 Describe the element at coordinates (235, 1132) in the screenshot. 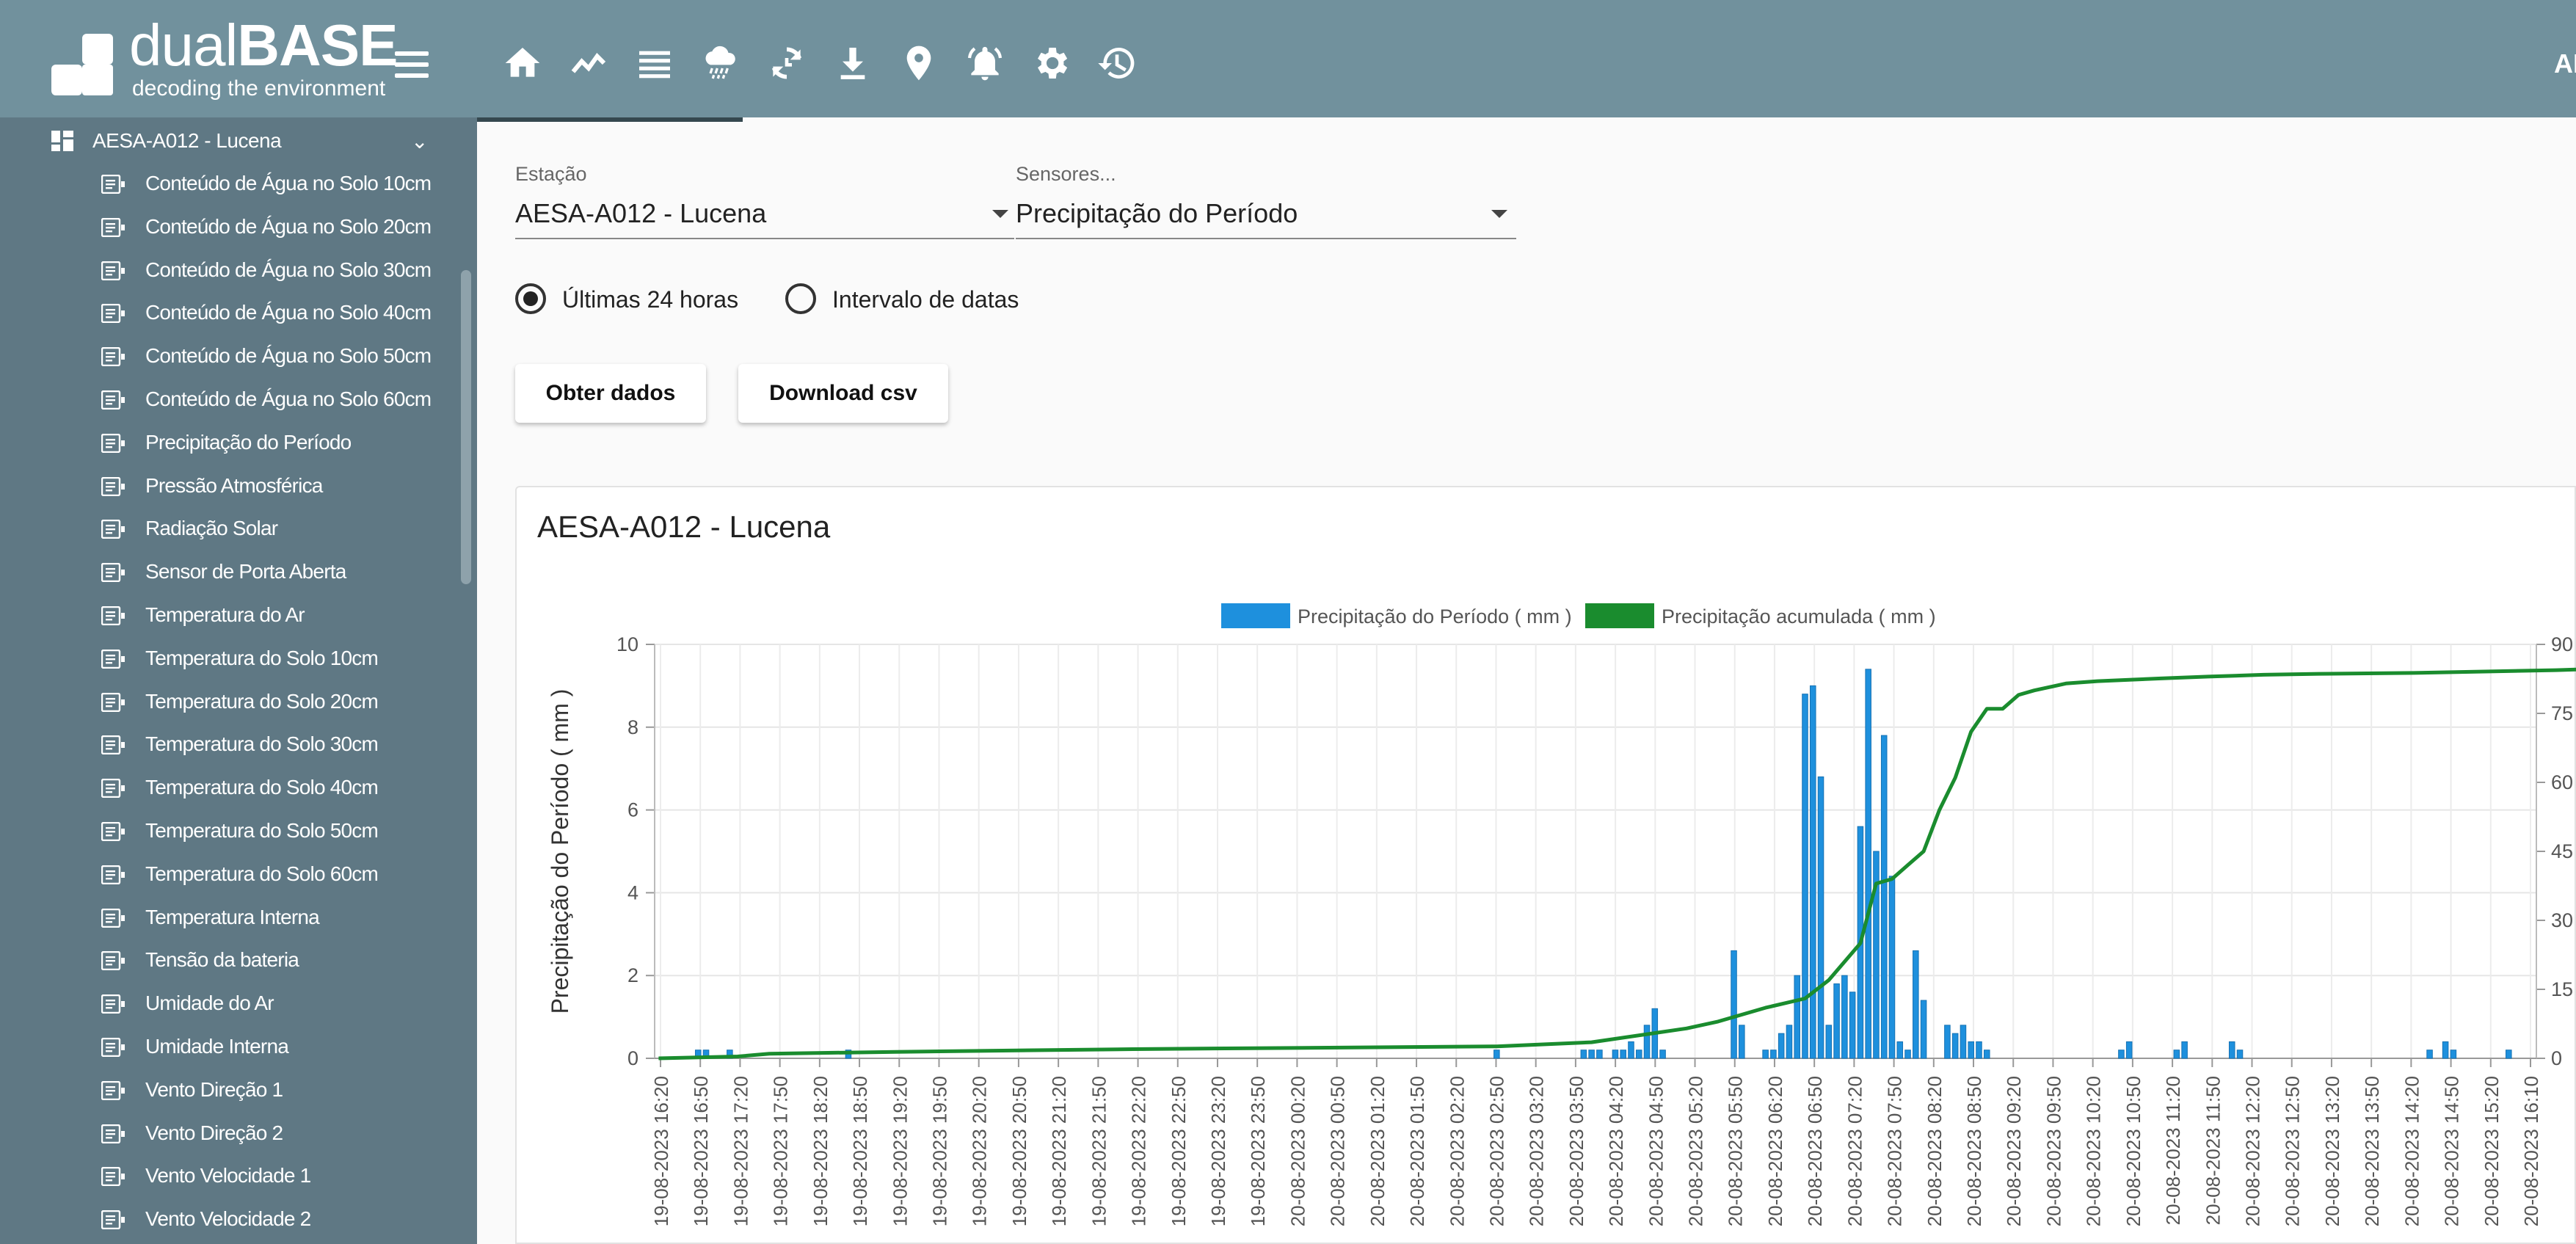

I see `sidebar-sensor-item: Vento Direção 2` at that location.